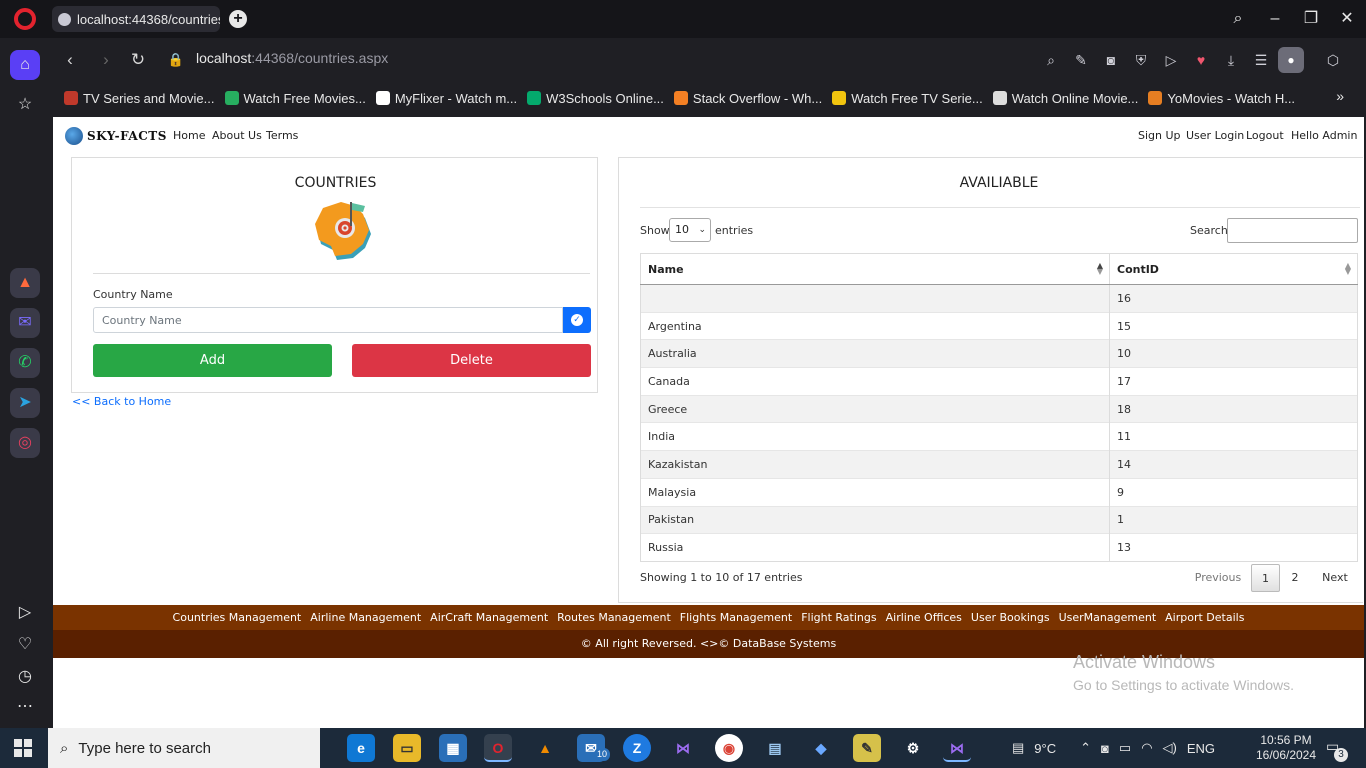  Describe the element at coordinates (614, 617) in the screenshot. I see `footer-link: Routes Management` at that location.